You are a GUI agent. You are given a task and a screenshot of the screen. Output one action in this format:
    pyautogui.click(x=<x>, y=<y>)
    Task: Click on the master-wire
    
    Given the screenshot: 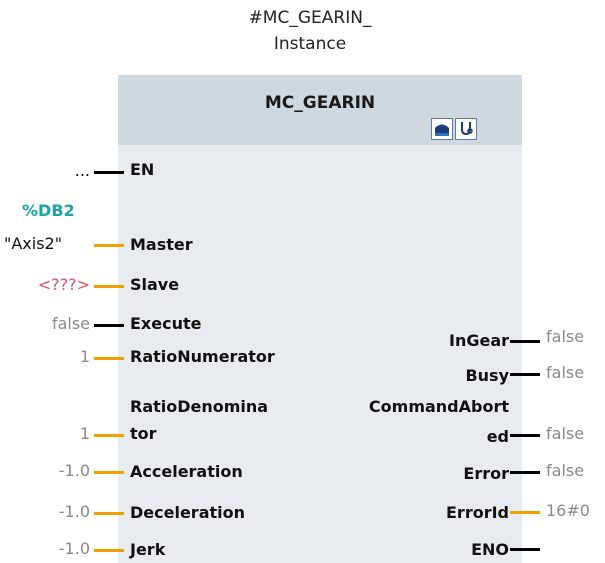 What is the action you would take?
    pyautogui.click(x=109, y=245)
    